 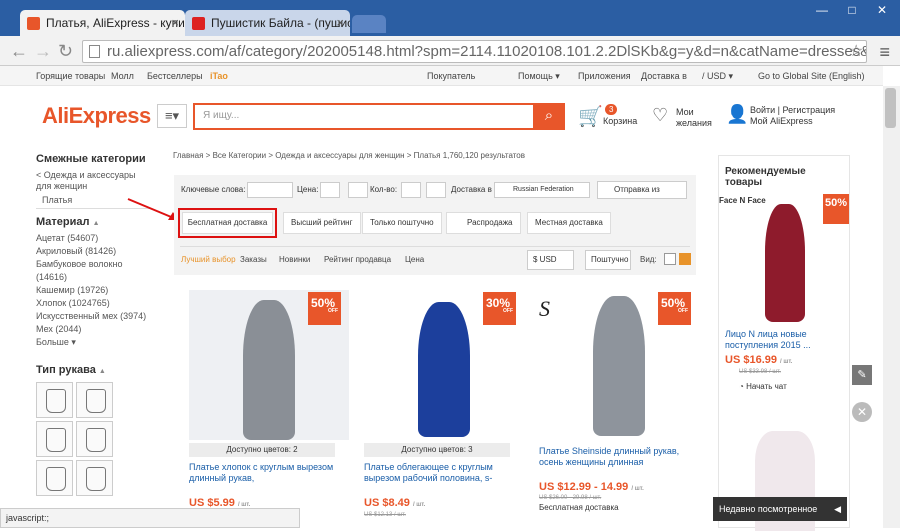 I want to click on currency-menu: / USD ▾, so click(x=717, y=76).